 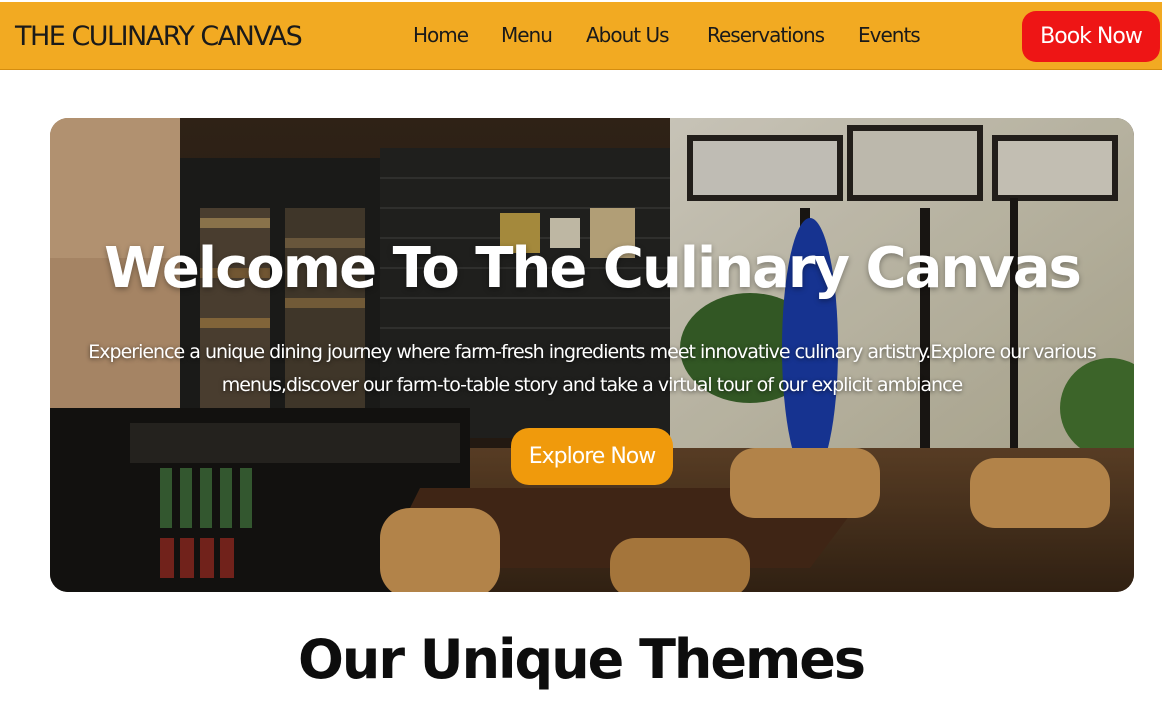 What do you see at coordinates (159, 36) in the screenshot?
I see `brand-logo-text: THE CULINARY CANVAS` at bounding box center [159, 36].